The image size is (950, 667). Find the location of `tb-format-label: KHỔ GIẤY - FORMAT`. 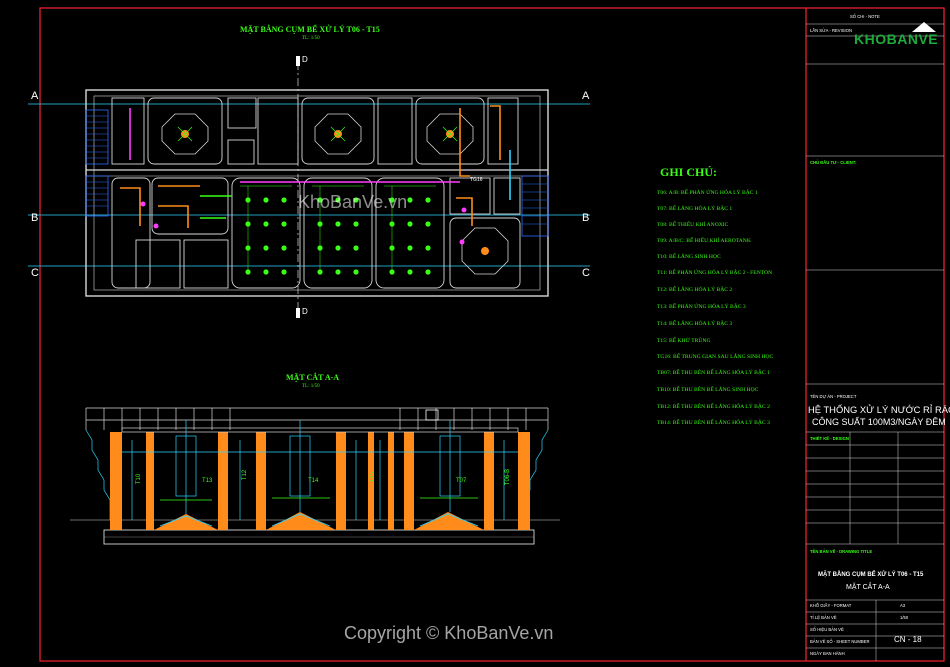

tb-format-label: KHỔ GIẤY - FORMAT is located at coordinates (831, 605).